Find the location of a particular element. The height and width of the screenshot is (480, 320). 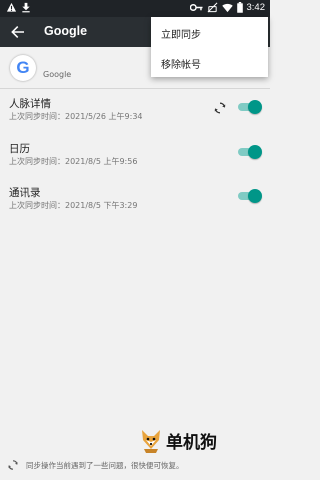

sync-toggle-calendar is located at coordinates (250, 152).